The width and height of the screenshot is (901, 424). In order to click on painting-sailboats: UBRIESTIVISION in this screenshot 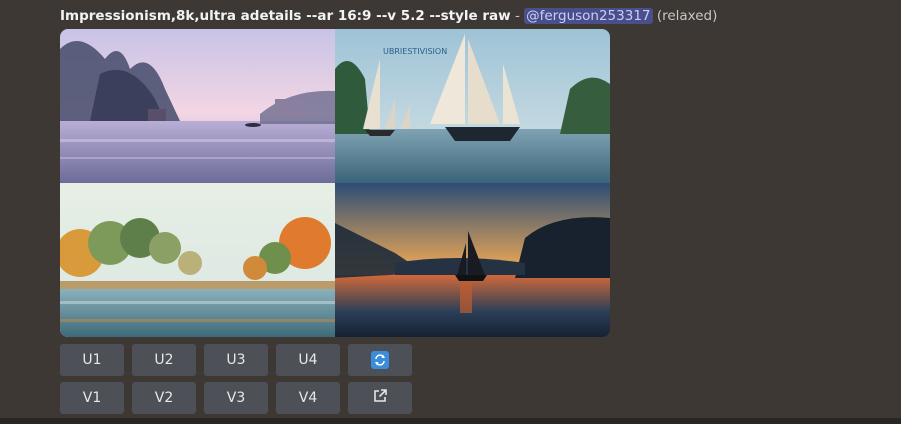, I will do `click(472, 106)`.